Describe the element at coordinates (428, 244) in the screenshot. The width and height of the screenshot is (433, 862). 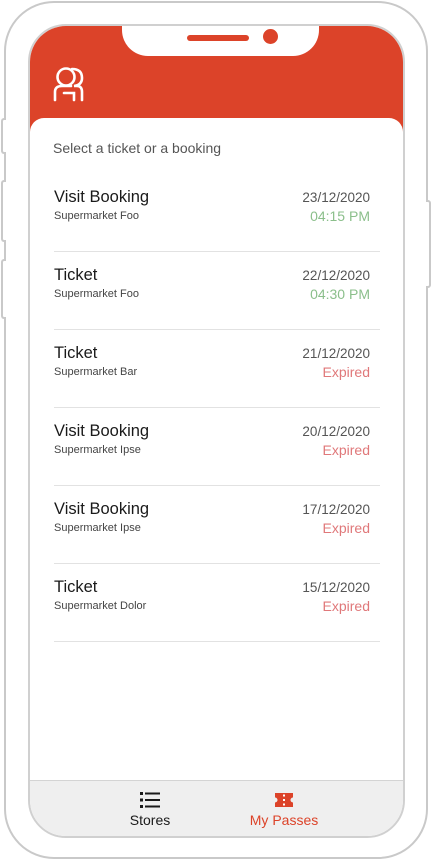
I see `device-power-button` at that location.